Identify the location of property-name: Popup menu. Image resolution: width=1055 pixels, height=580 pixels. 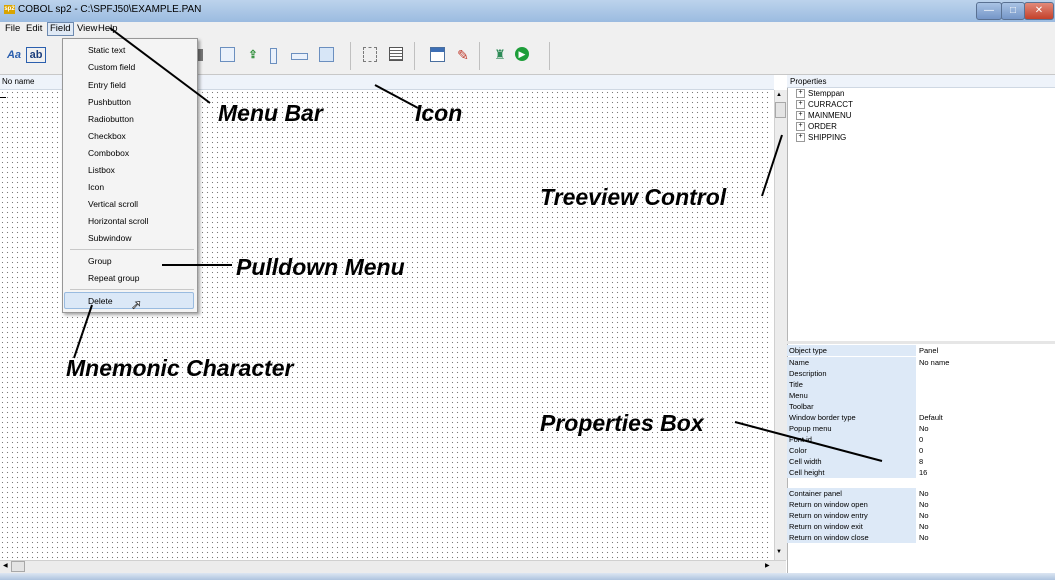
(851, 428).